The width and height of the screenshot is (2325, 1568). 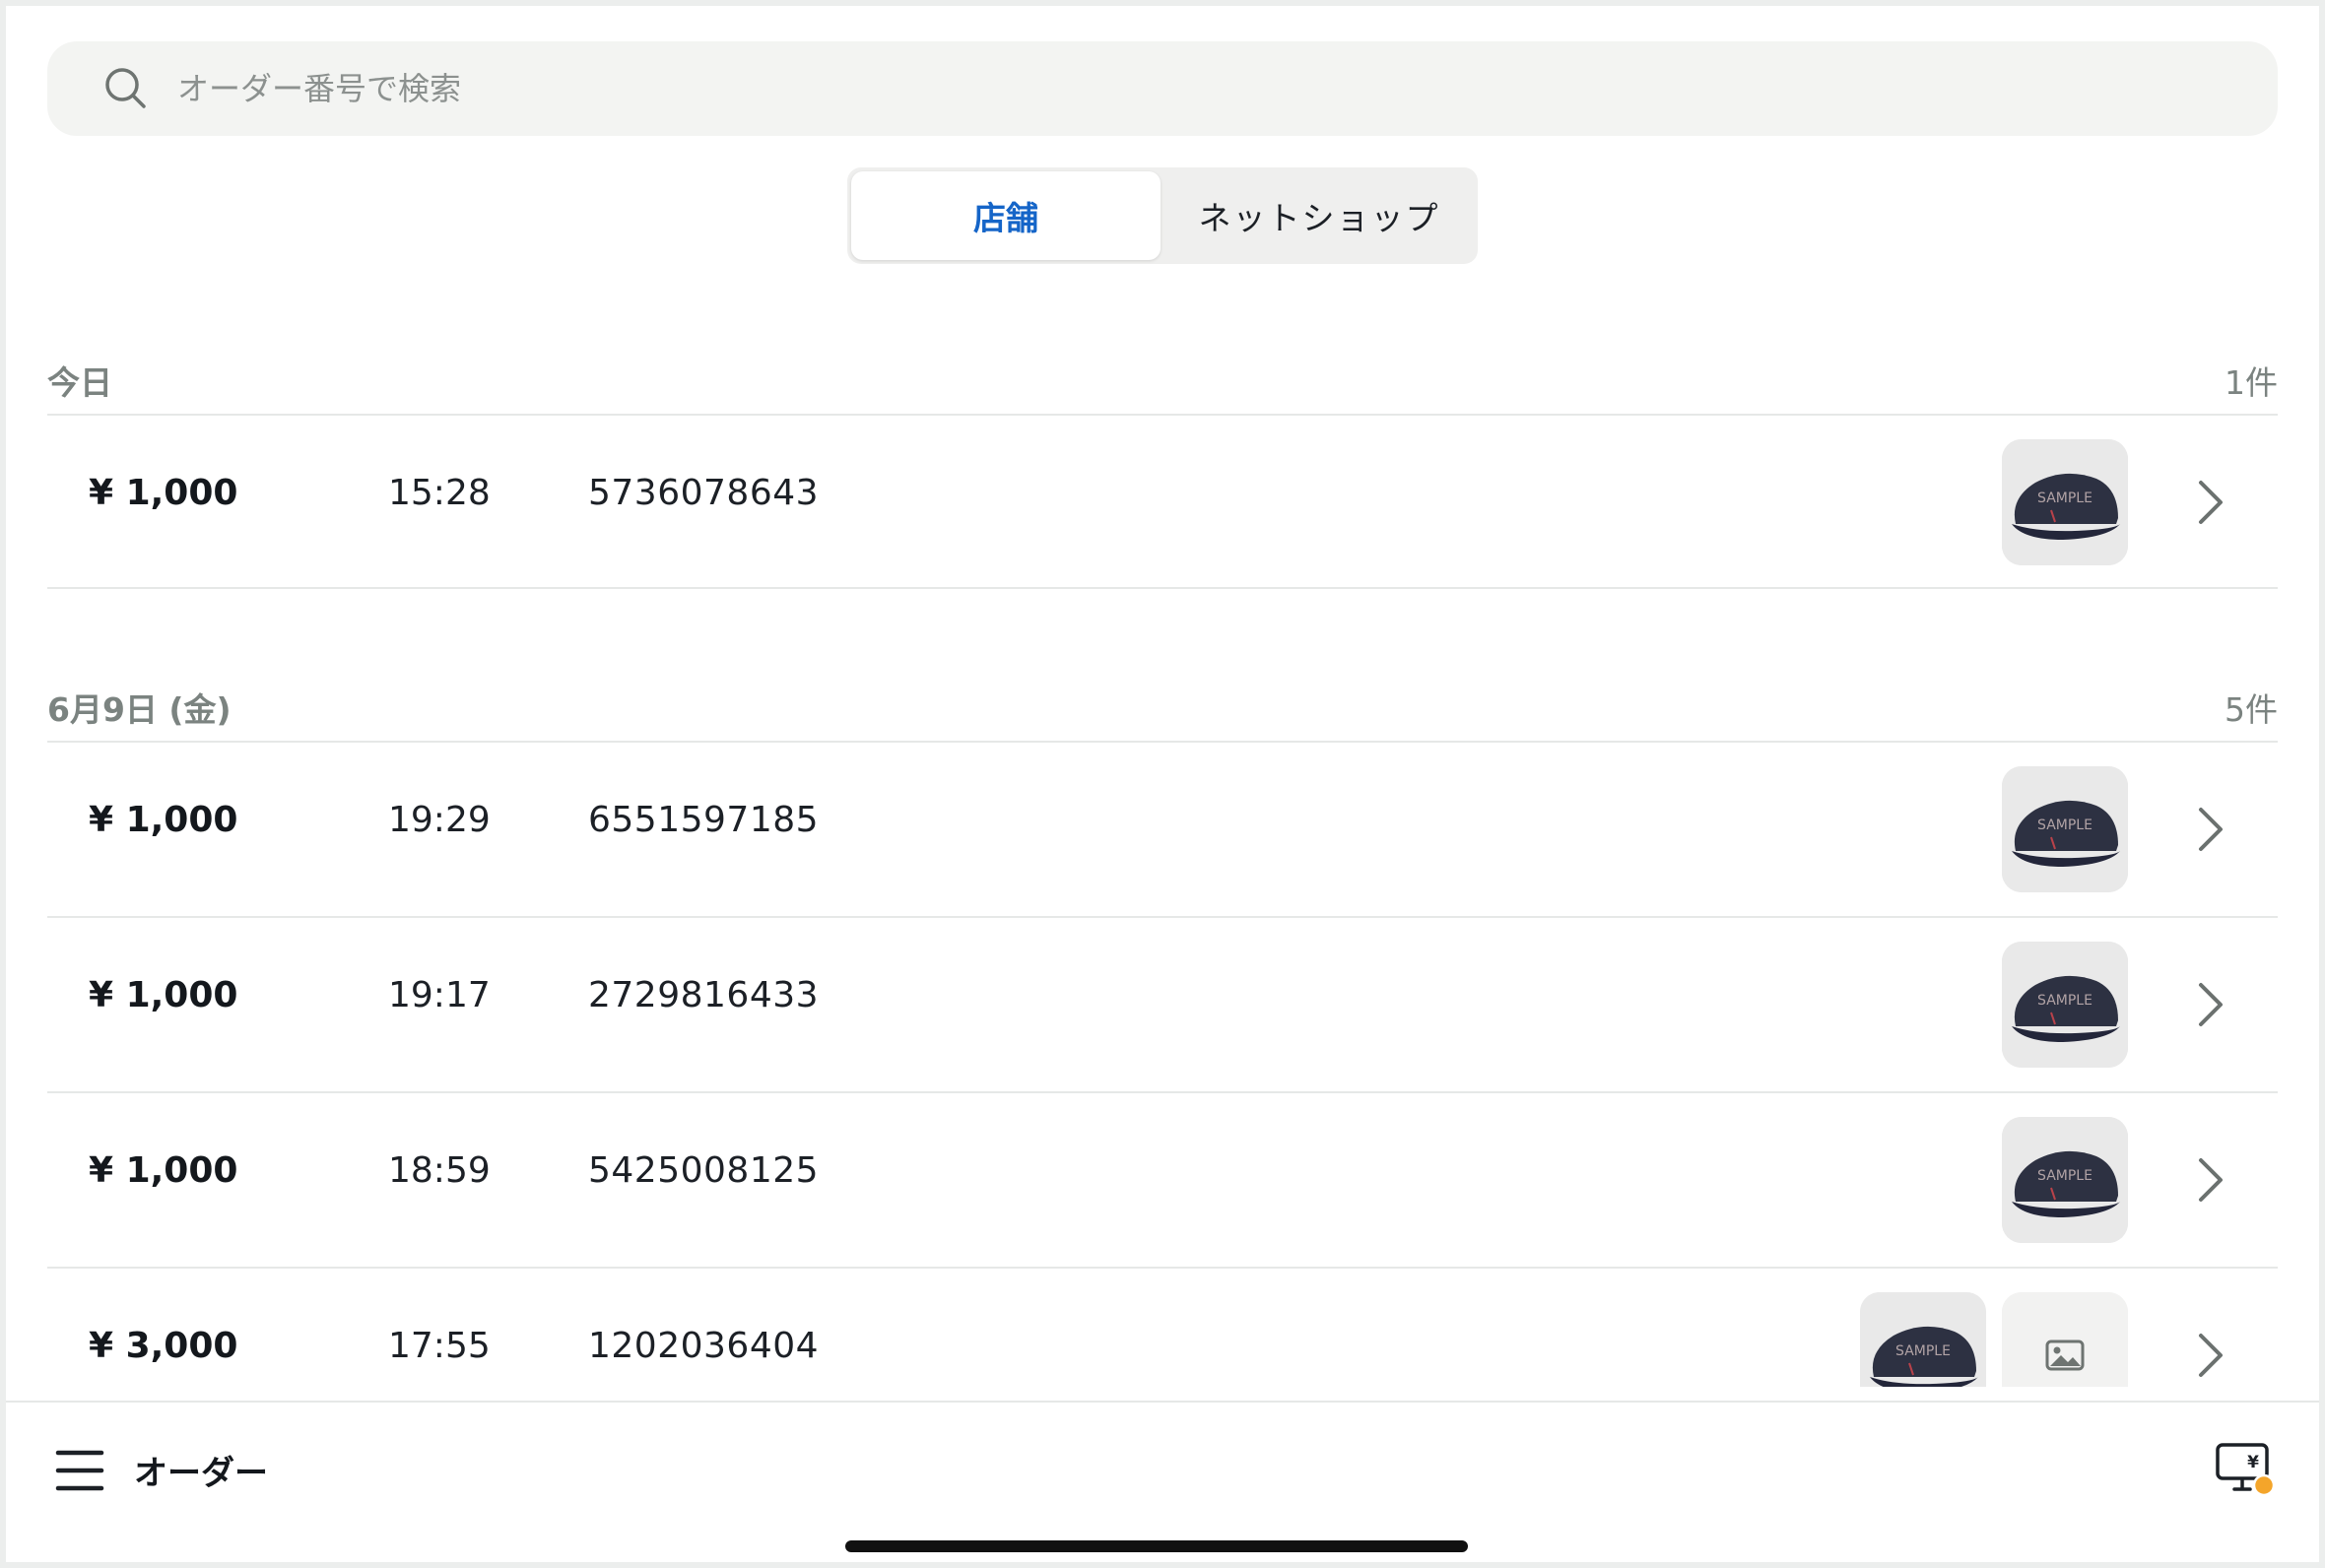 What do you see at coordinates (1162, 830) in the screenshot?
I see `order-row: ¥ 1,000 19:29 6551597185 SAMPLE` at bounding box center [1162, 830].